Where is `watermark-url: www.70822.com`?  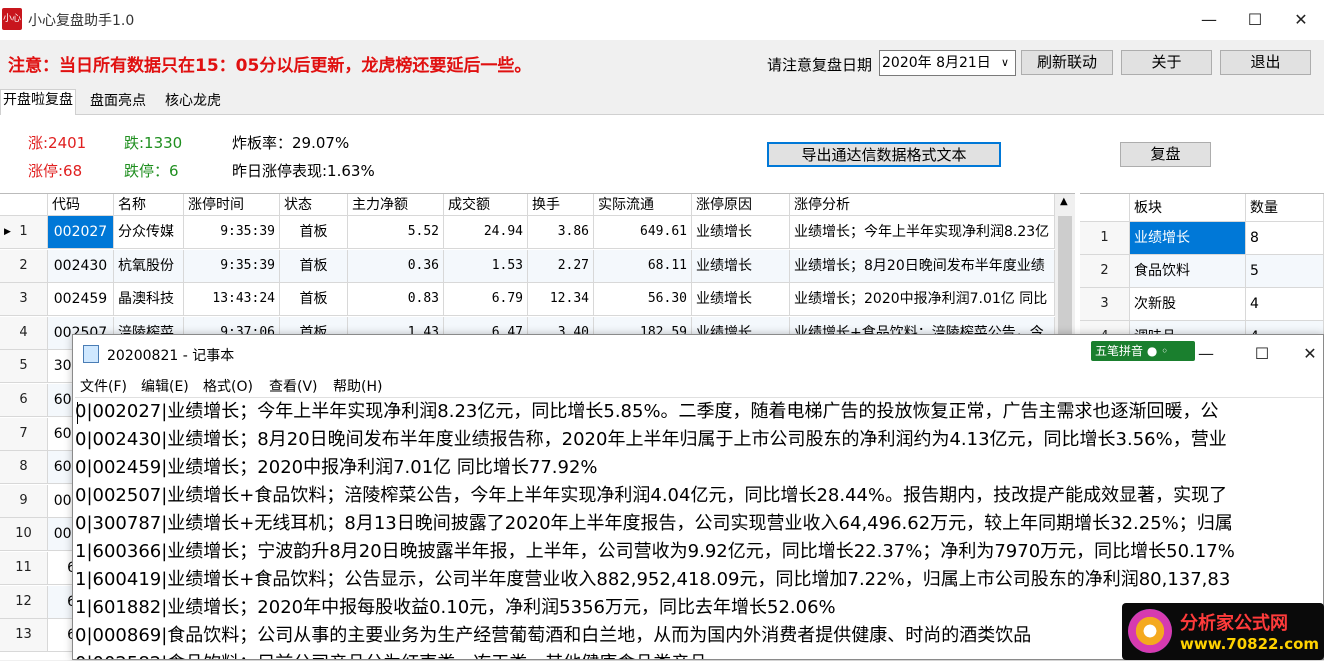 watermark-url: www.70822.com is located at coordinates (1250, 644).